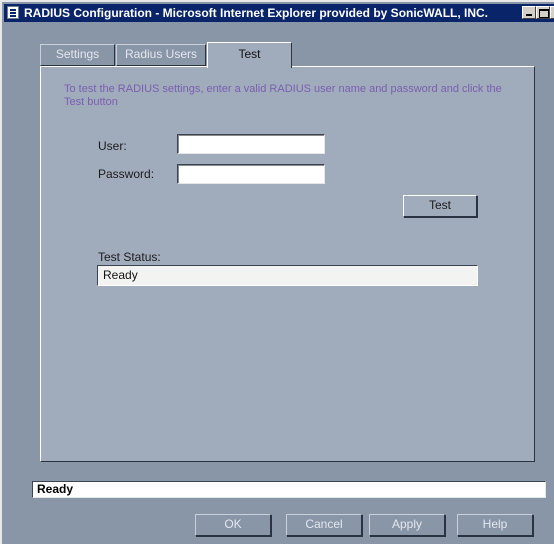 The height and width of the screenshot is (544, 554). I want to click on status-bar: Ready, so click(289, 489).